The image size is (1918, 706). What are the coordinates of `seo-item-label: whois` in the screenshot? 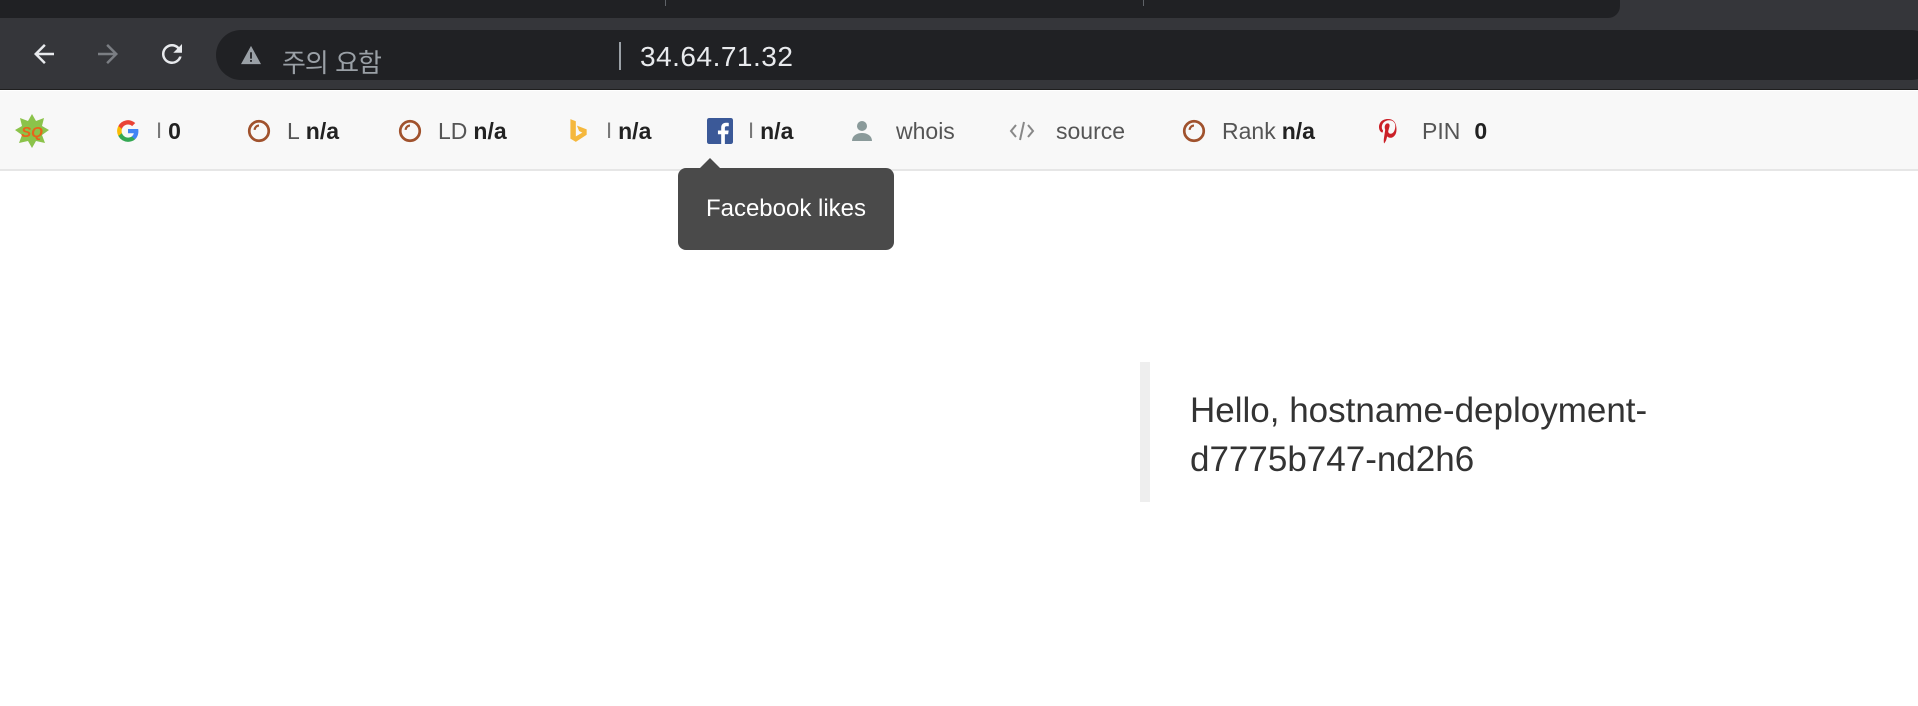 It's located at (925, 130).